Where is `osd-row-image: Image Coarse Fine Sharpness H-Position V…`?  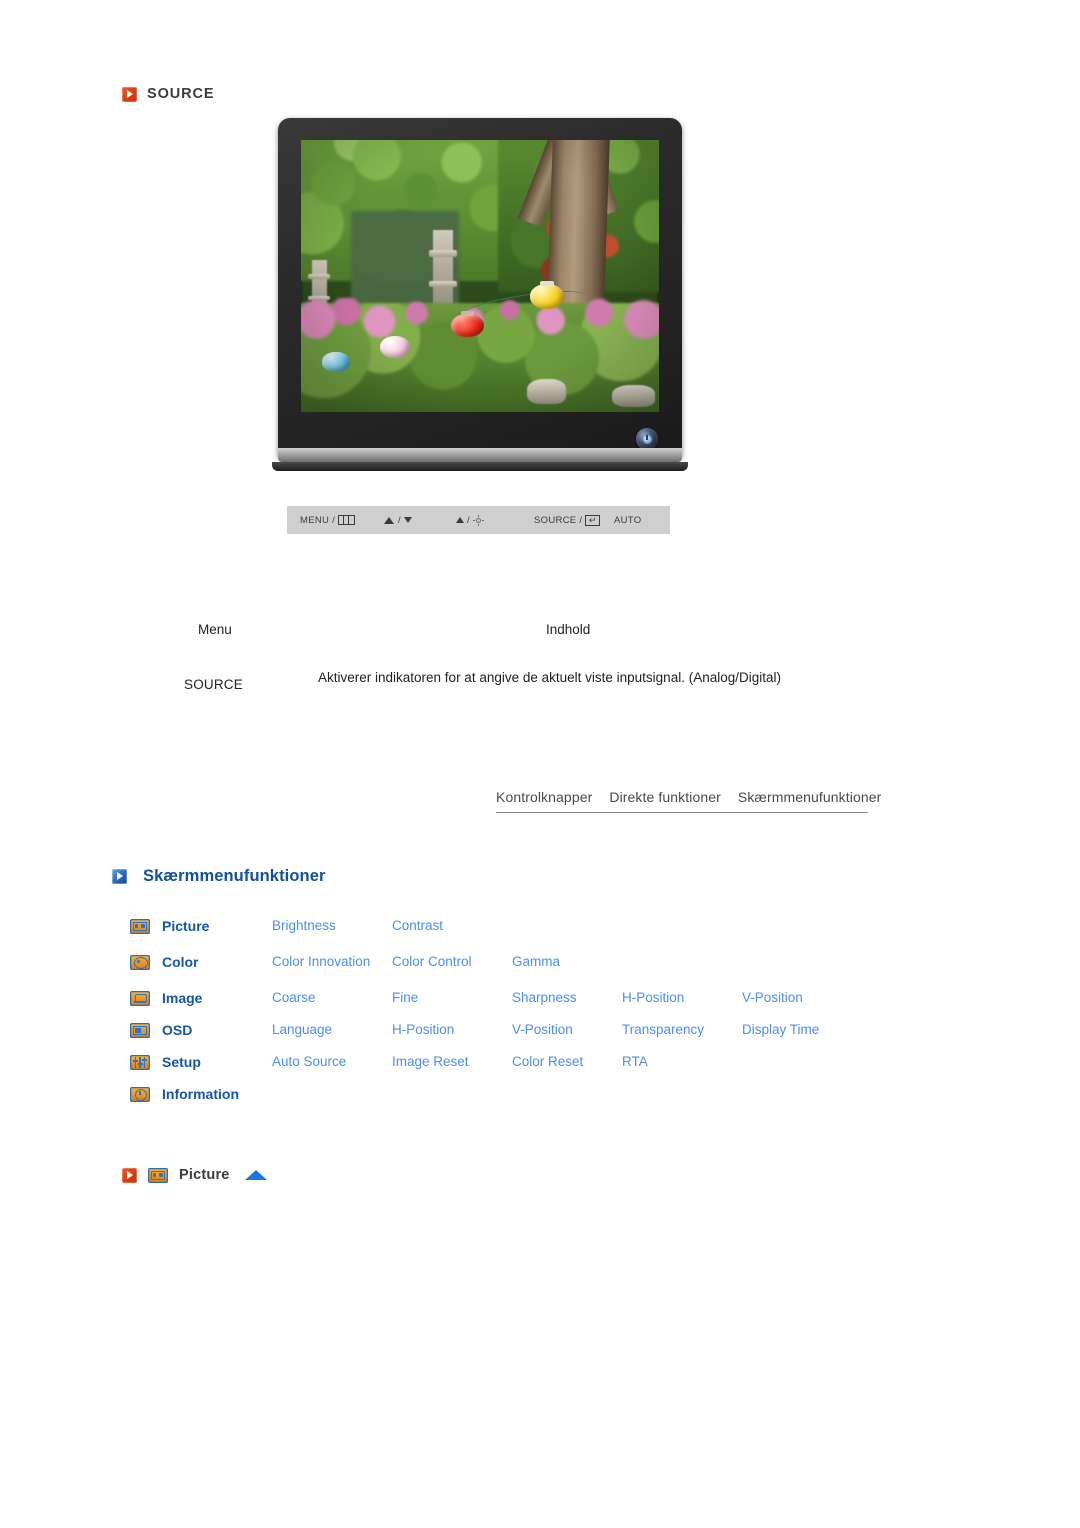
osd-row-image: Image Coarse Fine Sharpness H-Position V… is located at coordinates (510, 998).